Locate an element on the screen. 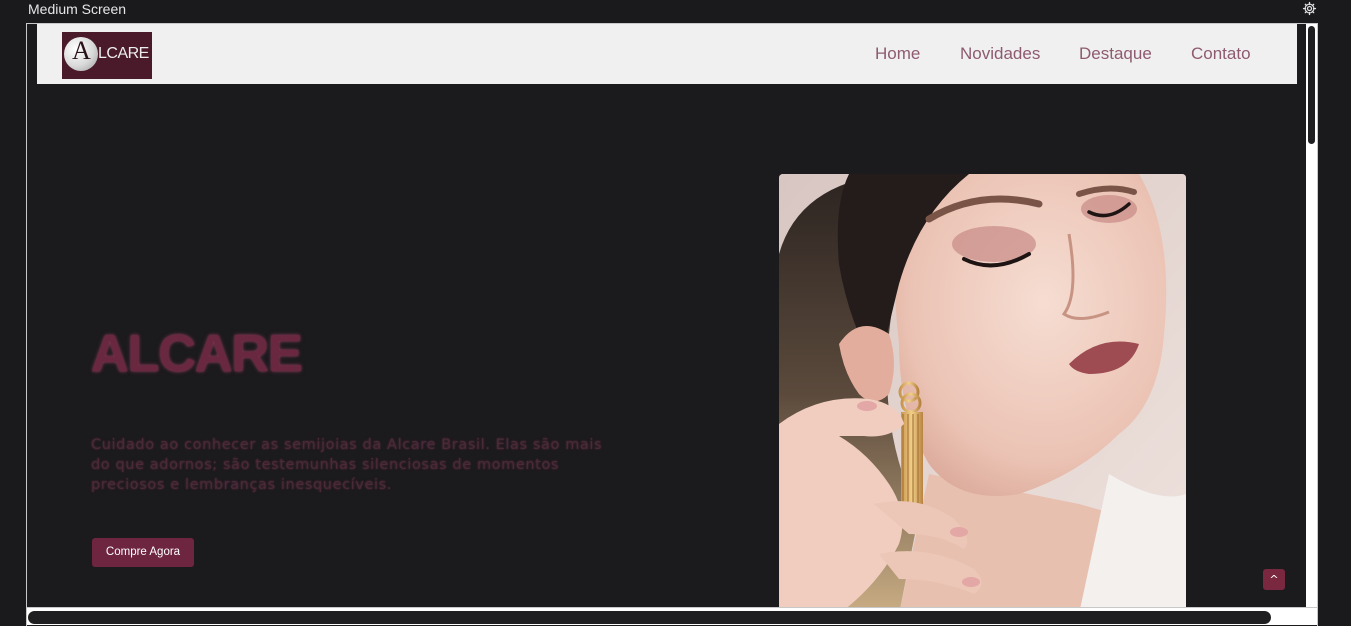  nav-link-novidades: Novidades is located at coordinates (1000, 54).